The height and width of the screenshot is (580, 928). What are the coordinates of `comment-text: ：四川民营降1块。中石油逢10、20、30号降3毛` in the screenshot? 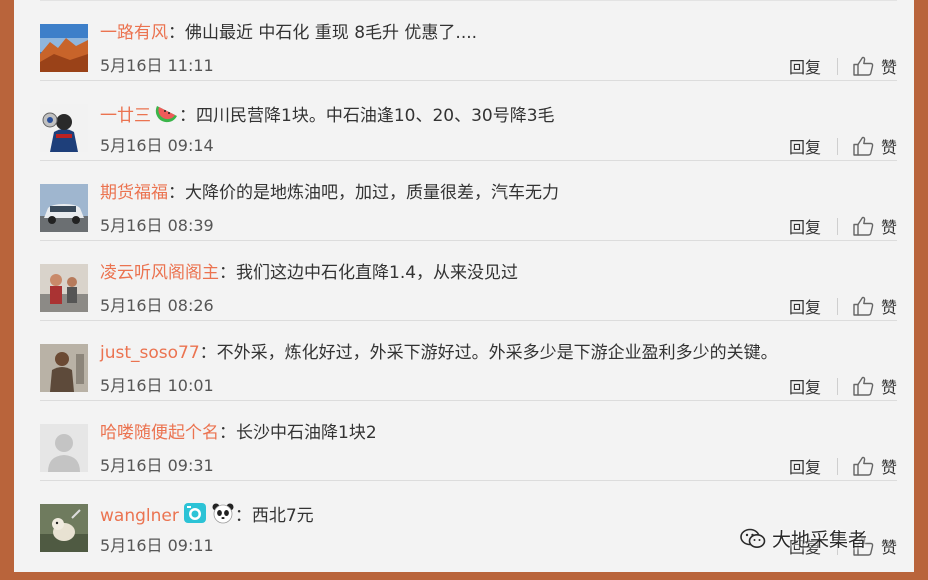 It's located at (367, 116).